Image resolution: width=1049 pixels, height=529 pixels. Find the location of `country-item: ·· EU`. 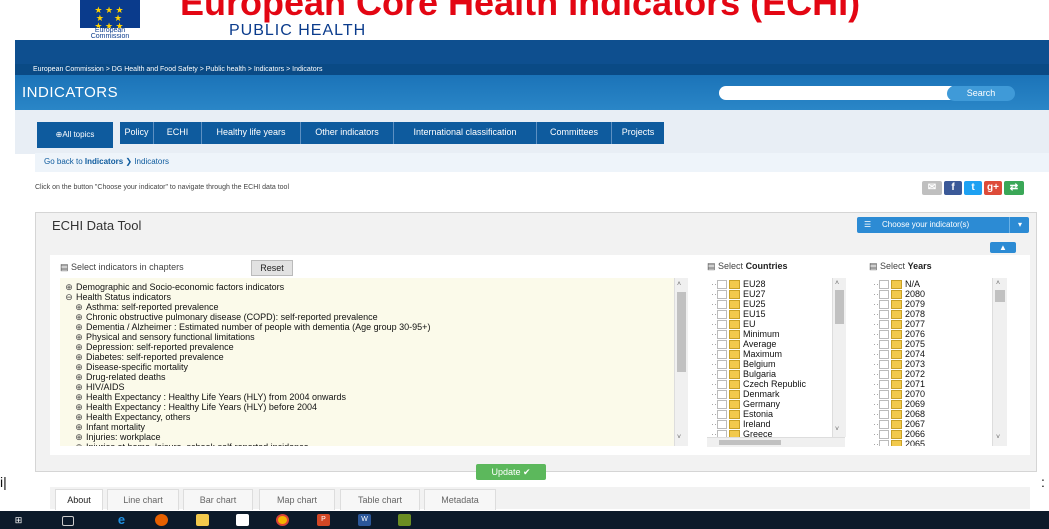

country-item: ·· EU is located at coordinates (733, 324).